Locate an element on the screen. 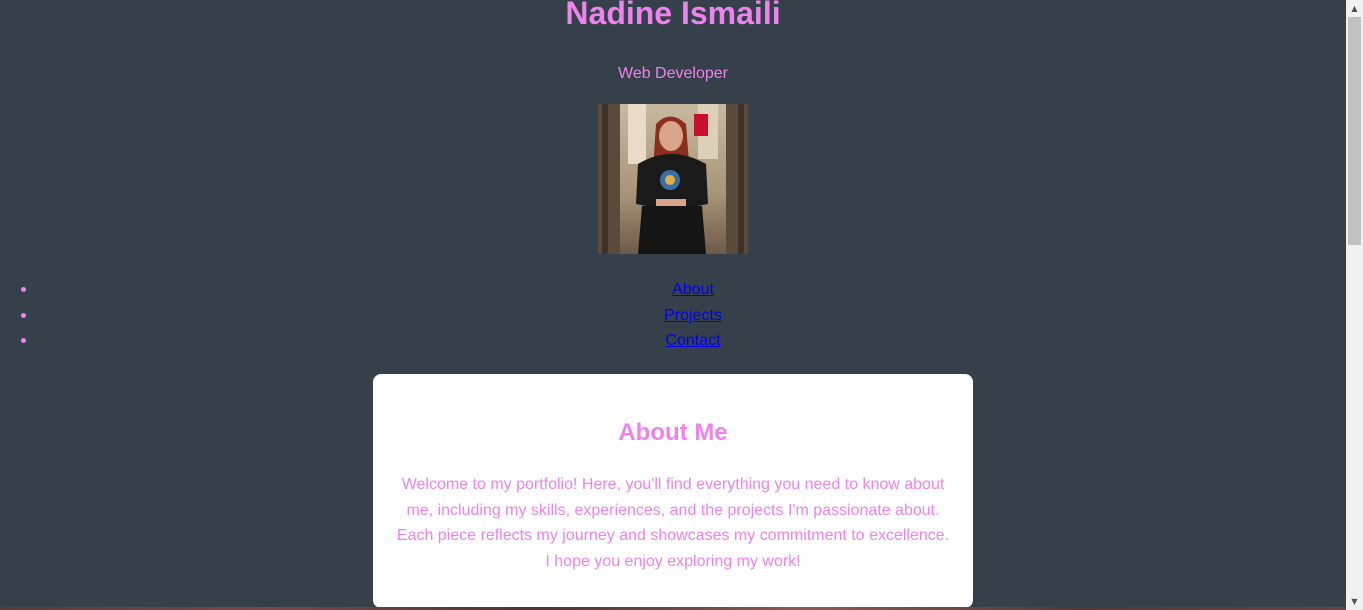 Image resolution: width=1363 pixels, height=610 pixels. scrollbar-thumb is located at coordinates (1354, 131).